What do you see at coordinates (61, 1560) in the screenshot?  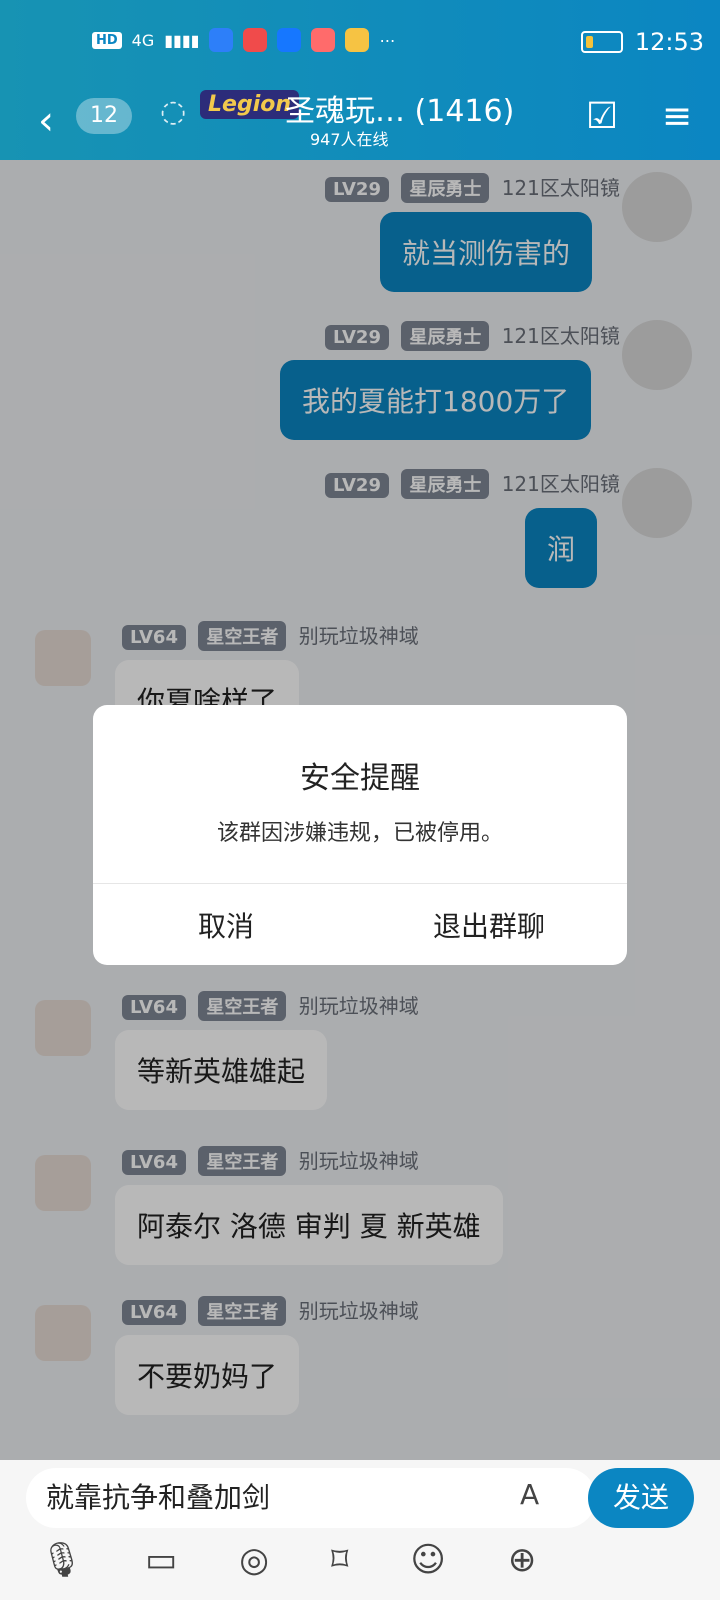 I see `microphone-icon: 🎙` at bounding box center [61, 1560].